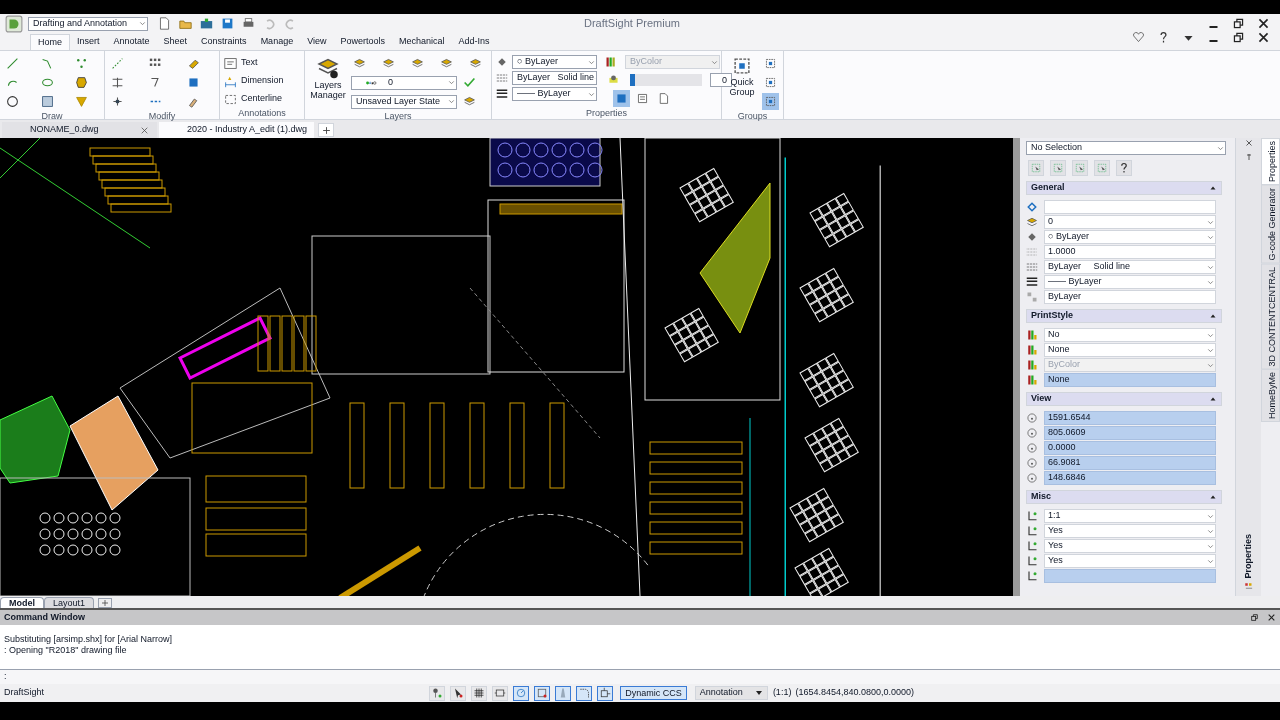  Describe the element at coordinates (262, 81) in the screenshot. I see `dimension-button: Dimension` at that location.